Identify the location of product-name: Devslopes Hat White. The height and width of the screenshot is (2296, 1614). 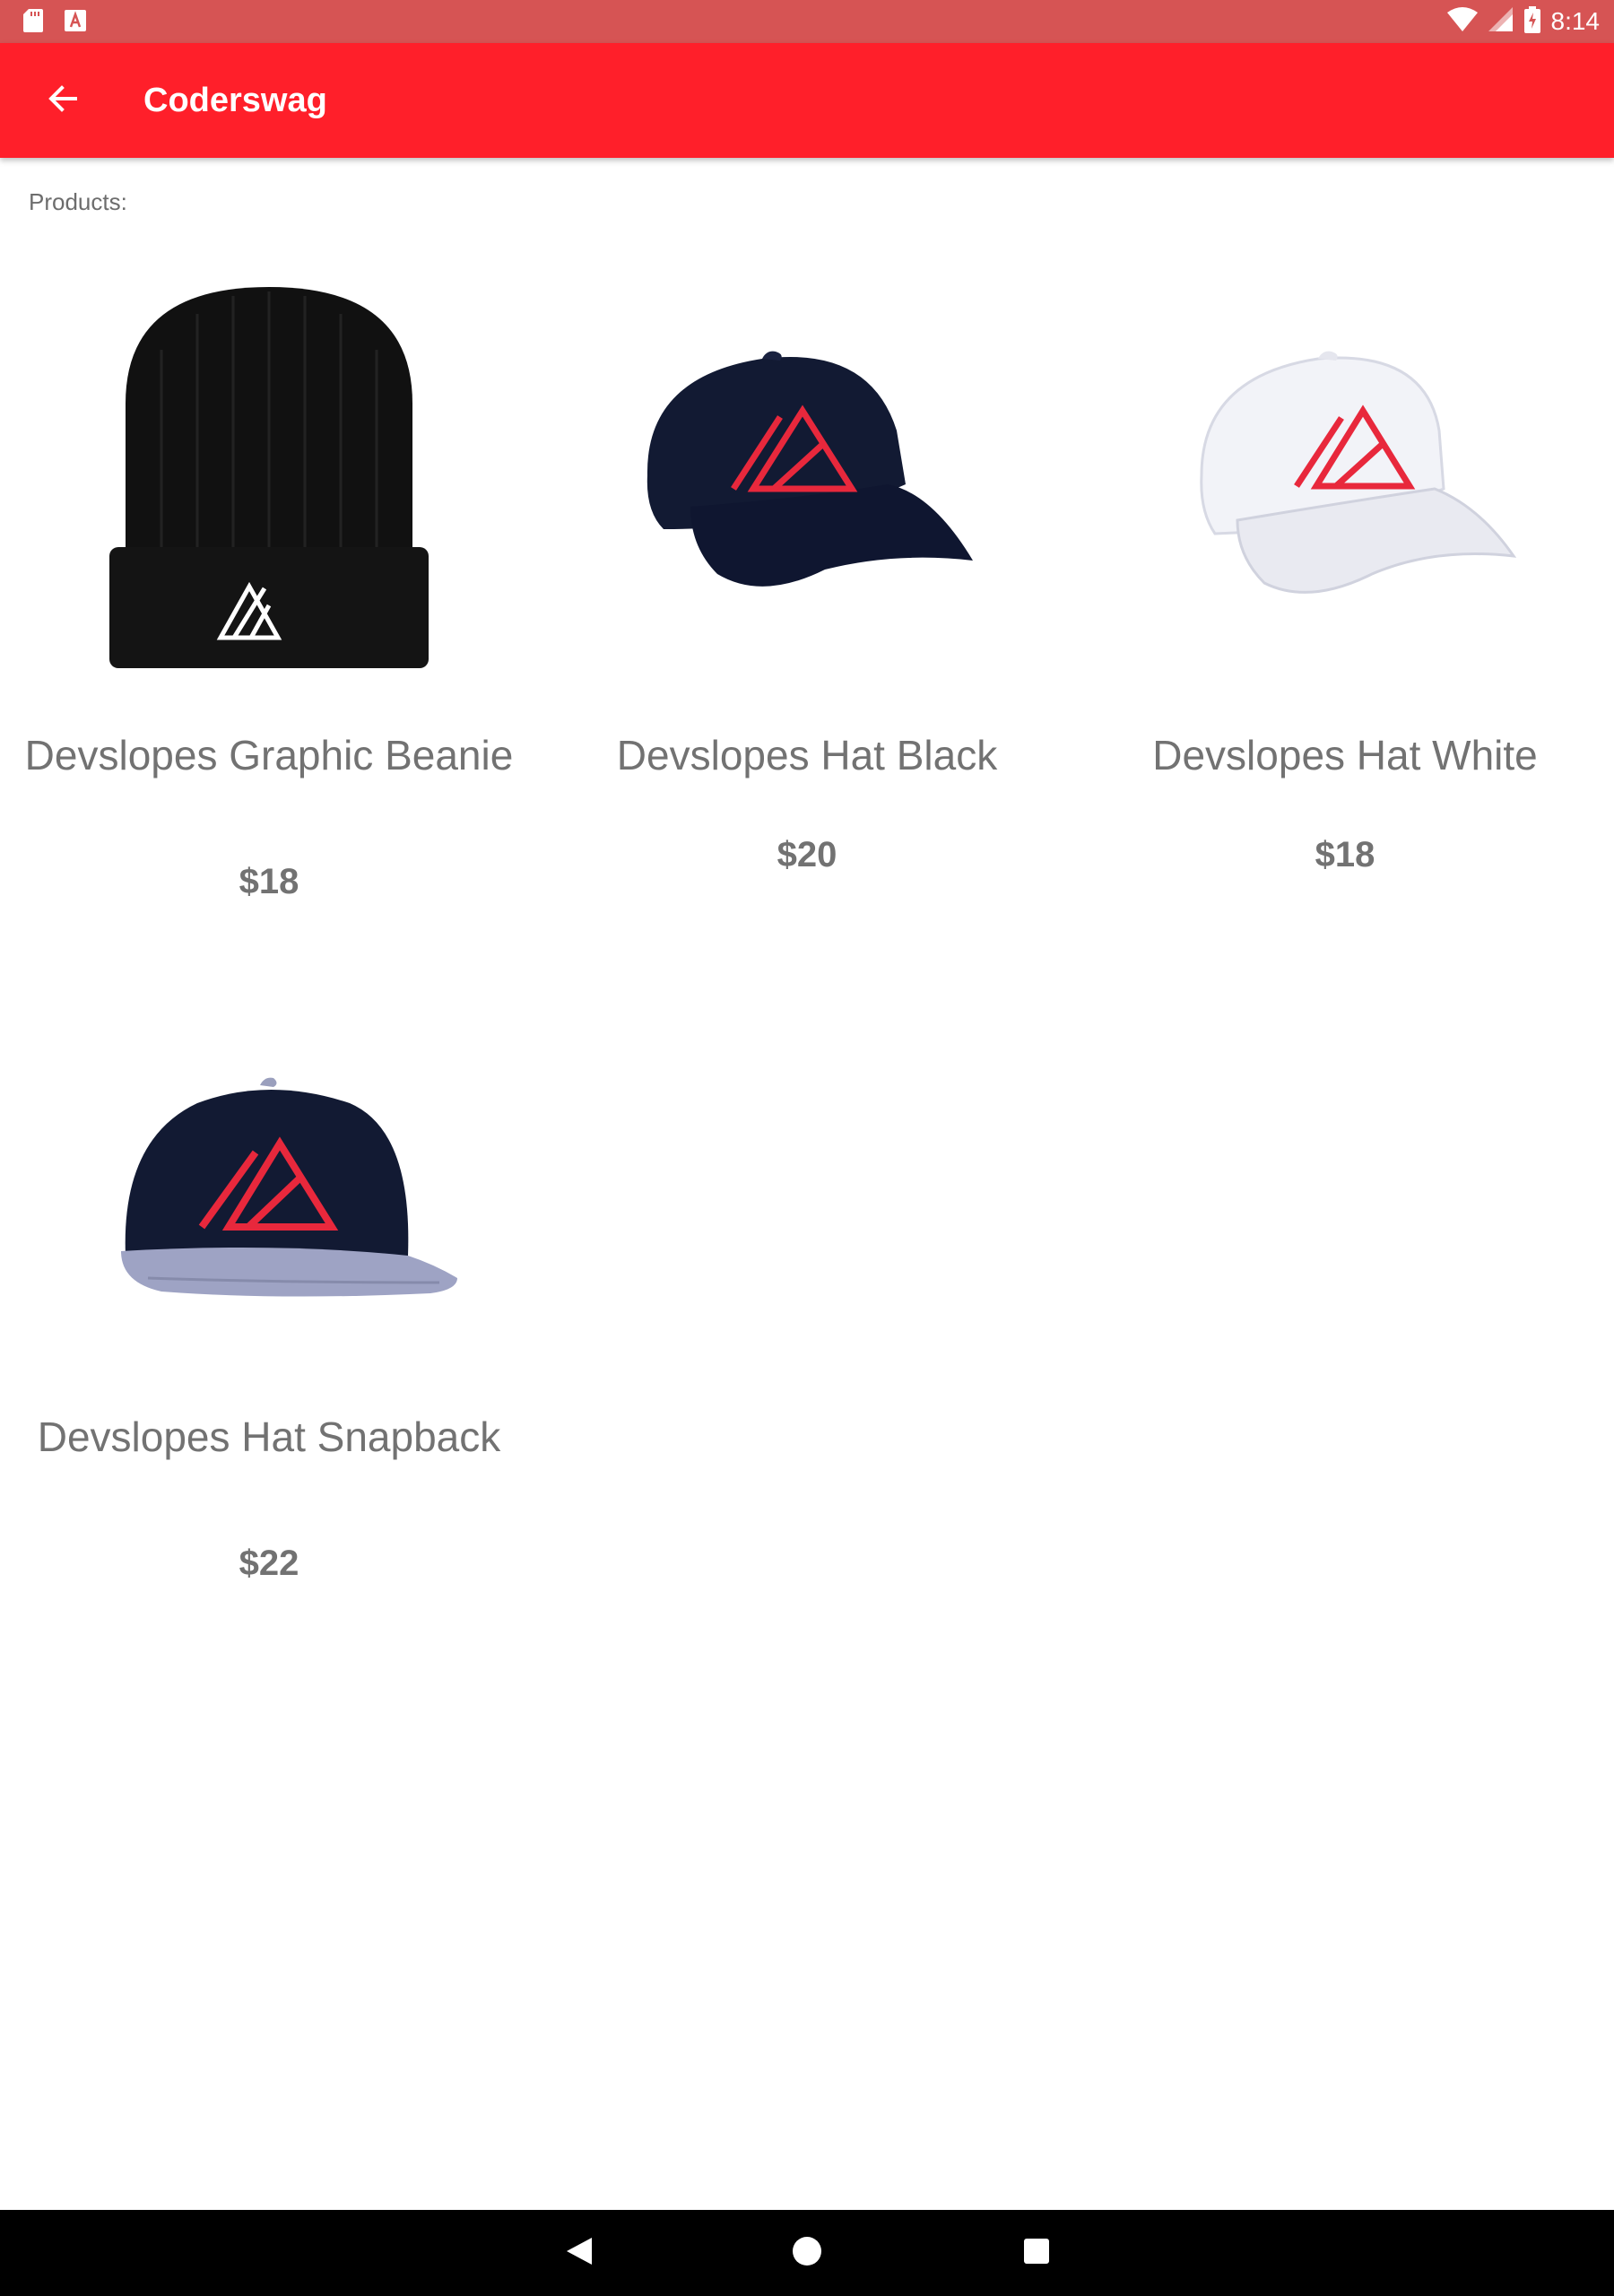
(1345, 755).